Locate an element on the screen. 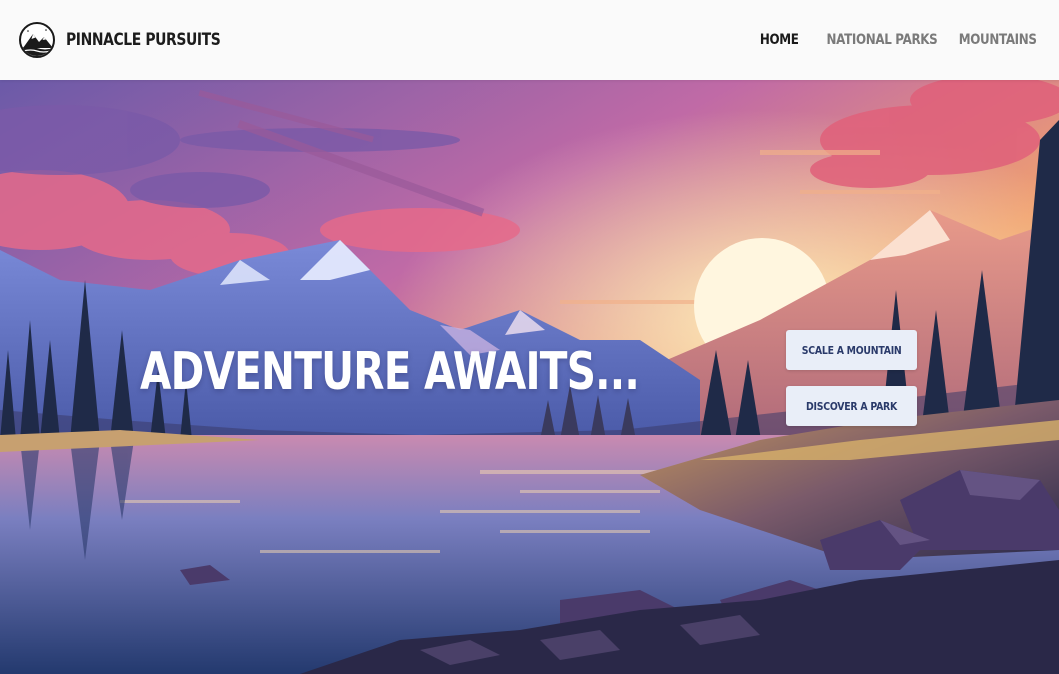  discover-a-park-button: DISCOVER A PARK is located at coordinates (851, 406).